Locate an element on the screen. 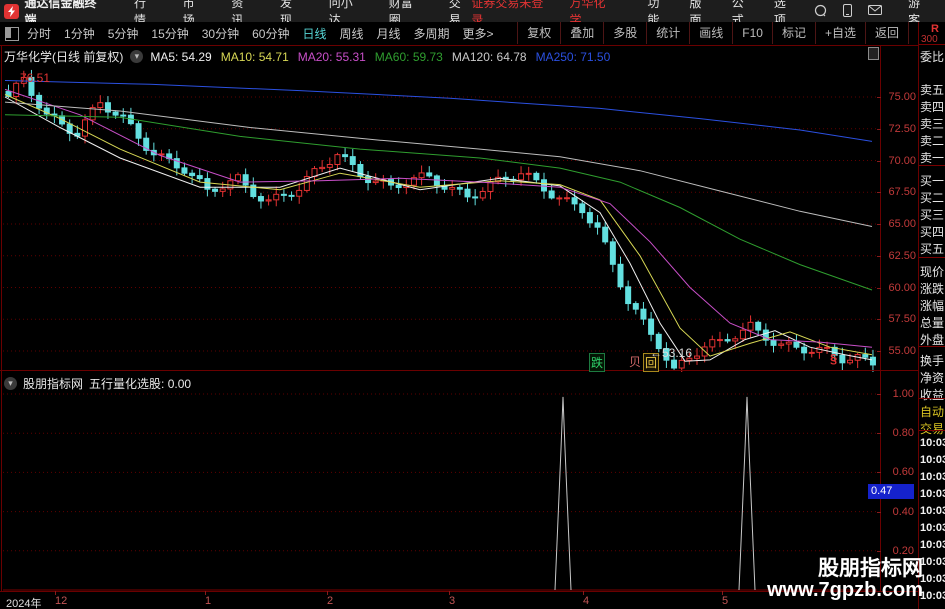 The height and width of the screenshot is (609, 945). toolbar-button-画线: 画线 is located at coordinates (710, 33).